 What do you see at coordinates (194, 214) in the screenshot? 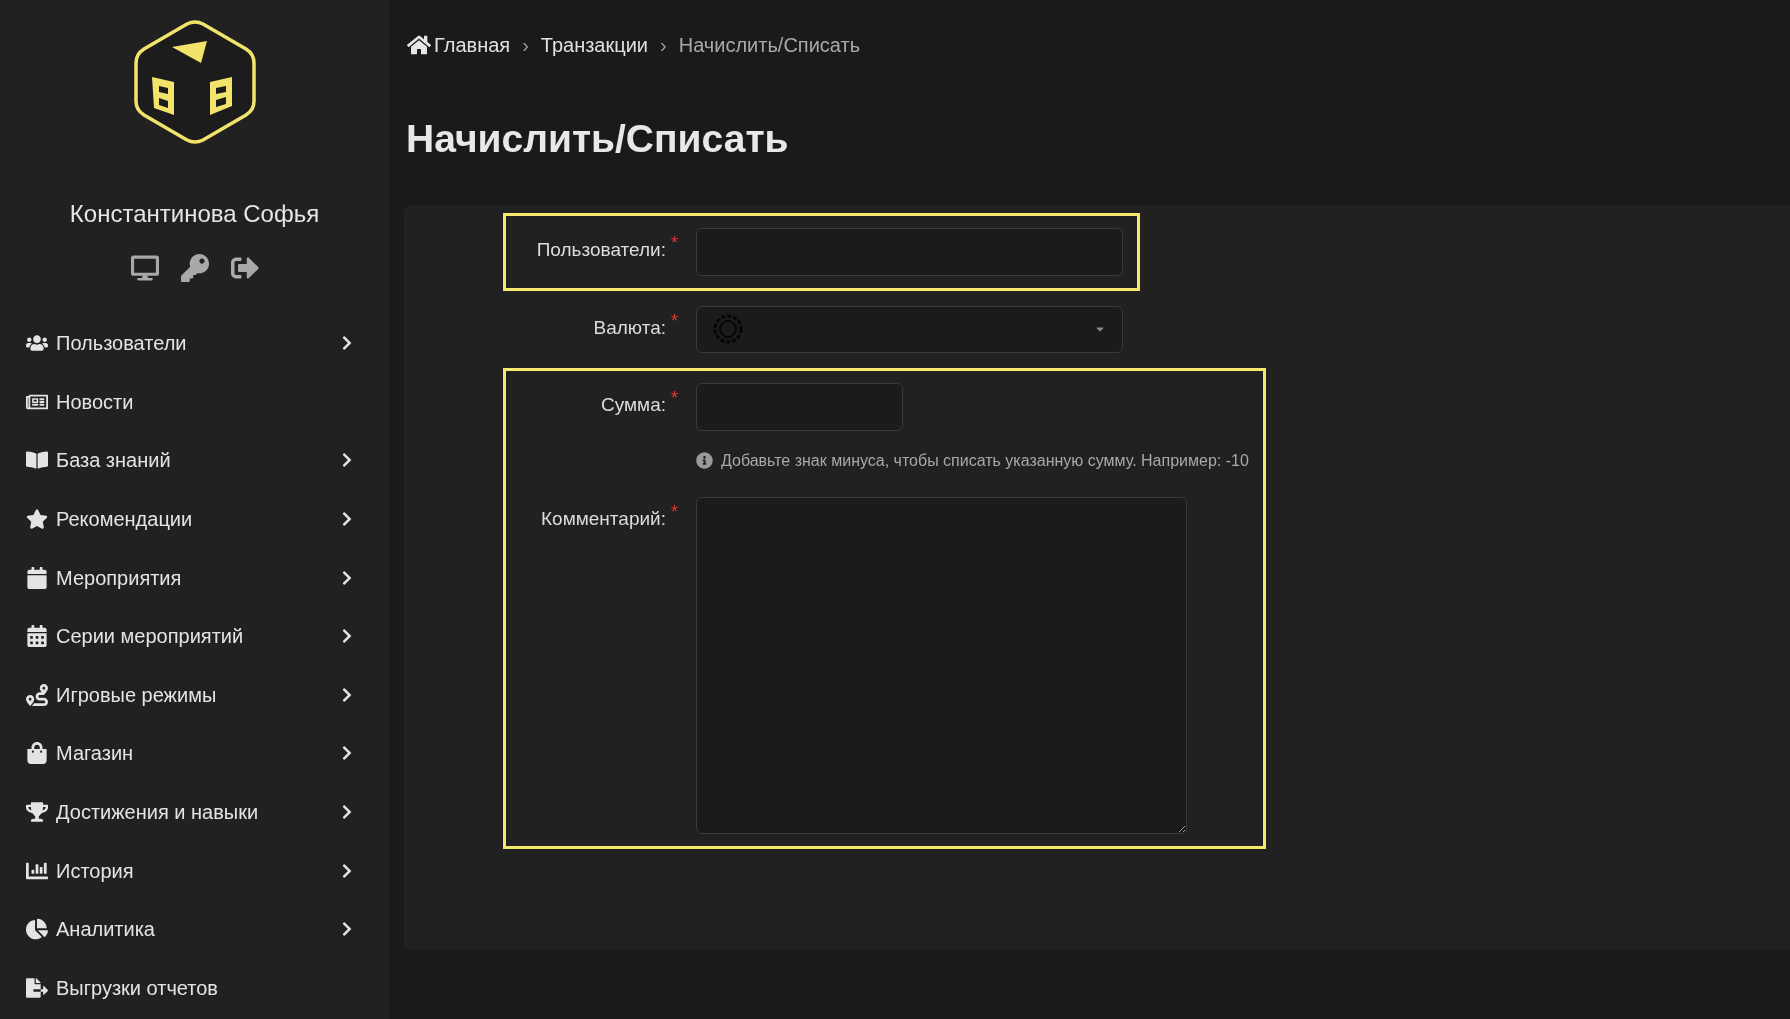
I see `user-name: Константинова Софья` at bounding box center [194, 214].